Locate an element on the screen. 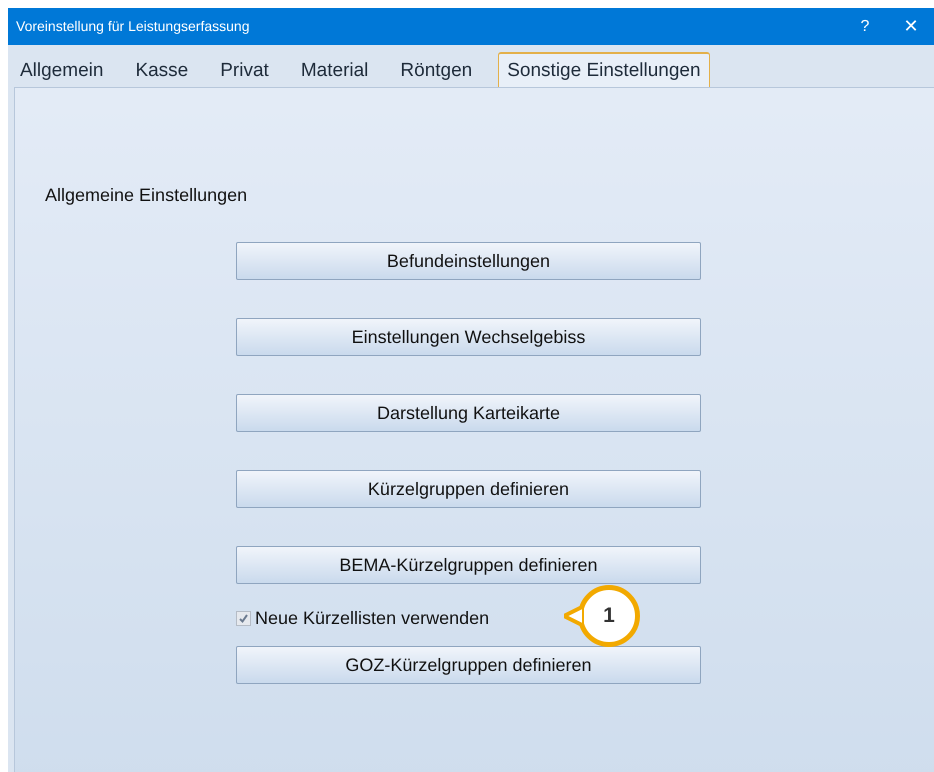 The width and height of the screenshot is (934, 772). settings-button: Einstellungen Wechselgebiss is located at coordinates (468, 337).